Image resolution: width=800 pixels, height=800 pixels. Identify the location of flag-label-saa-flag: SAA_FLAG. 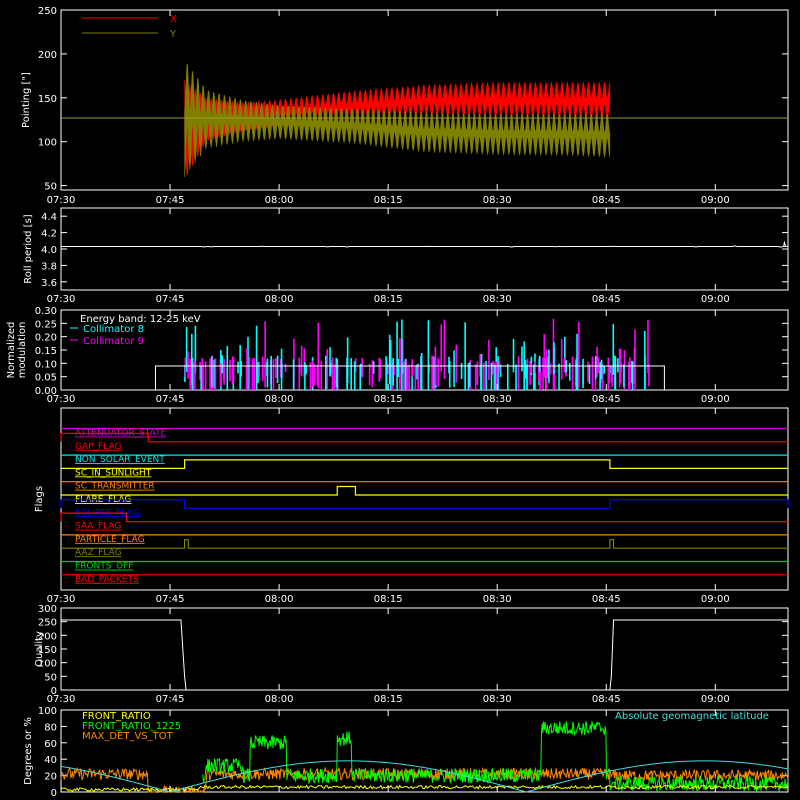
(98, 527).